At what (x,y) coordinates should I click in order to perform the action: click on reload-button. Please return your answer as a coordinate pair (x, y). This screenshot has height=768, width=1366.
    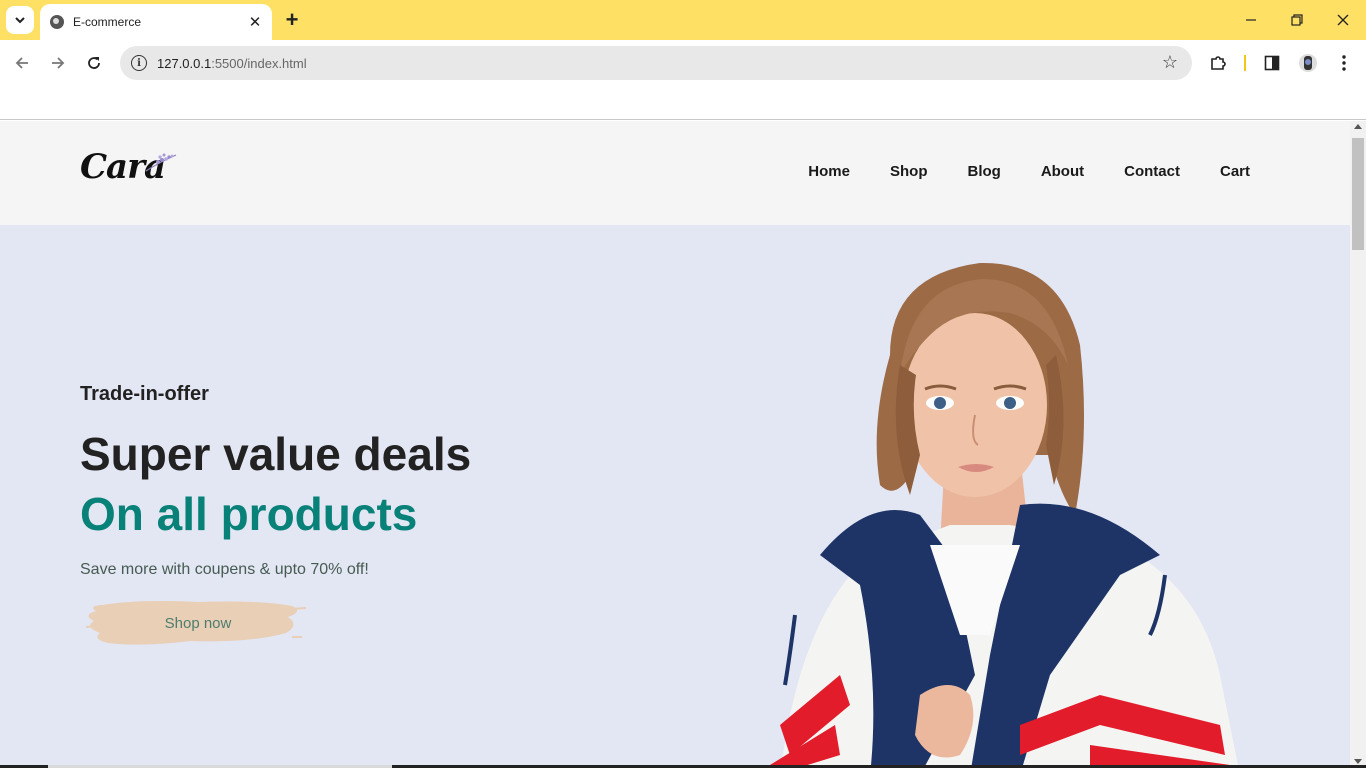
    Looking at the image, I should click on (94, 63).